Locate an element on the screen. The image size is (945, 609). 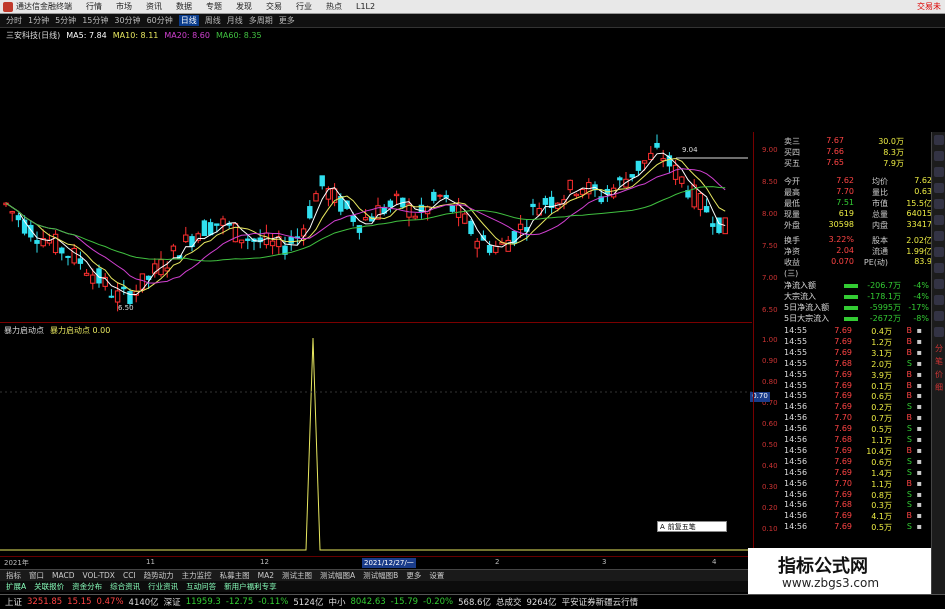
app-title: 通达信金融终端 is located at coordinates (44, 6).